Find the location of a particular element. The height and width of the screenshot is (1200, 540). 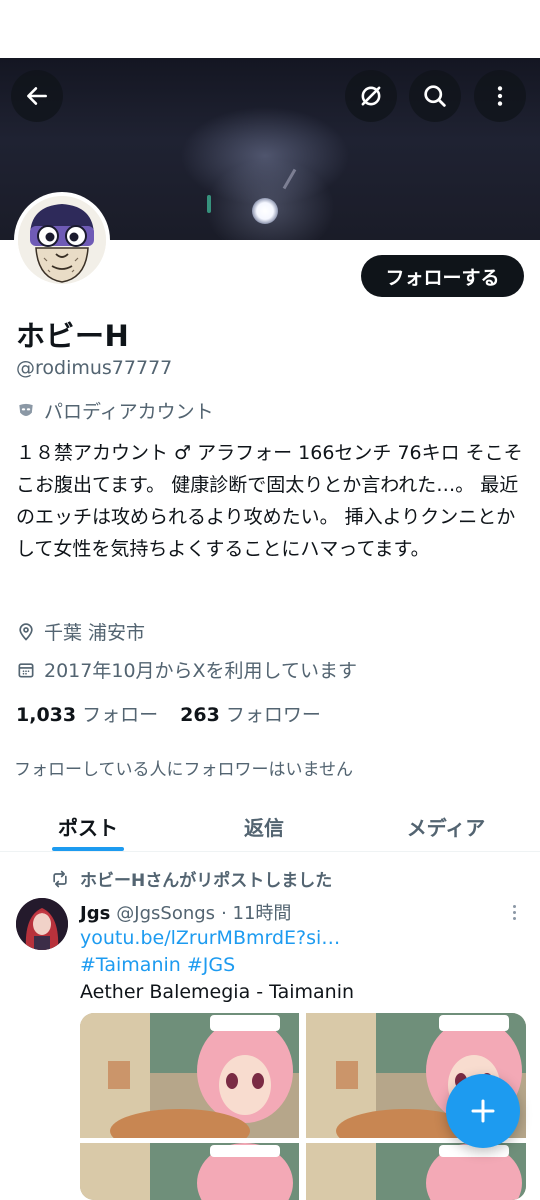

tab-replies: 返信 is located at coordinates (264, 826).